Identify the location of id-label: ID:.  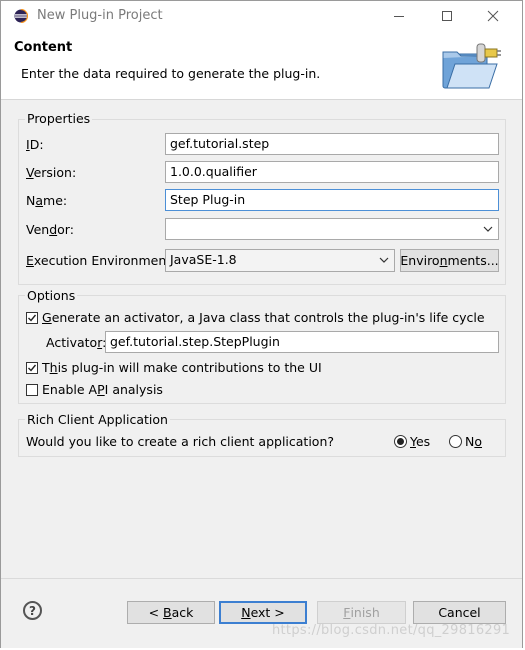
(35, 144).